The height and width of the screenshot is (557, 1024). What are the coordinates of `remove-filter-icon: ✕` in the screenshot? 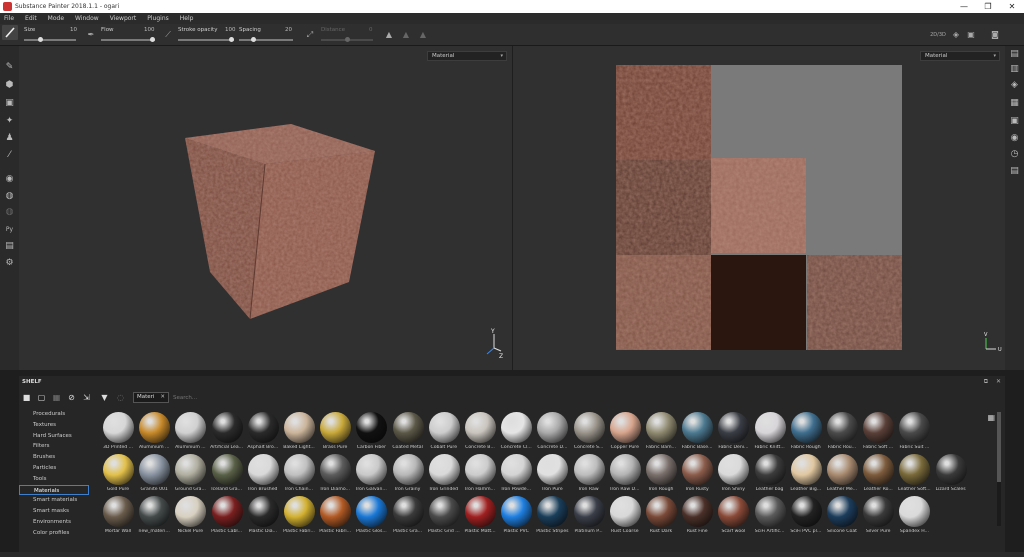 It's located at (162, 397).